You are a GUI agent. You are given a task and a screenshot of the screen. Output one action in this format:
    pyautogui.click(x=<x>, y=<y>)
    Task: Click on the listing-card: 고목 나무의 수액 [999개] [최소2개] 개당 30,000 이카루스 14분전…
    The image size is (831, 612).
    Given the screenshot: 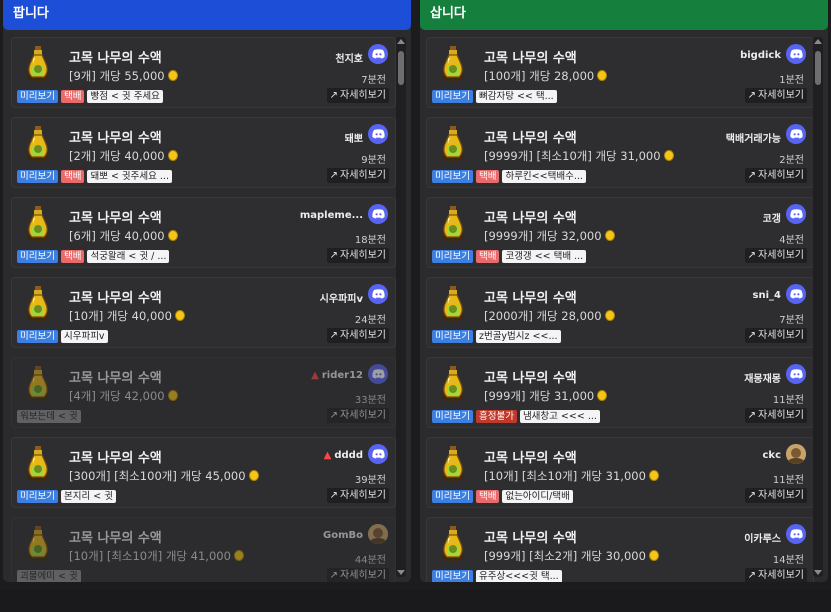 What is the action you would take?
    pyautogui.click(x=620, y=549)
    